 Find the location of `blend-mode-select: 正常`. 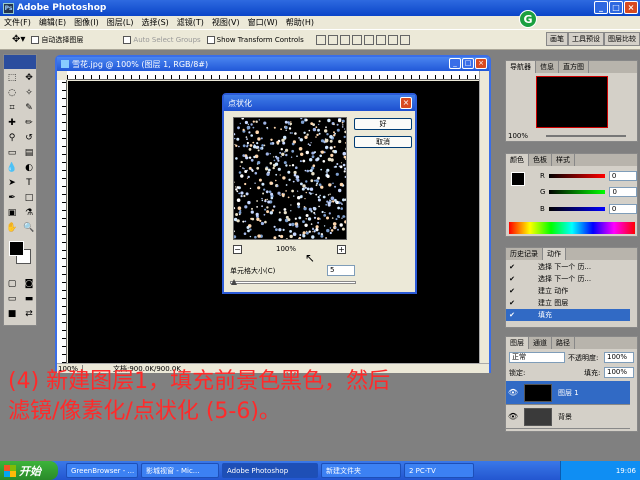

blend-mode-select: 正常 is located at coordinates (537, 357).